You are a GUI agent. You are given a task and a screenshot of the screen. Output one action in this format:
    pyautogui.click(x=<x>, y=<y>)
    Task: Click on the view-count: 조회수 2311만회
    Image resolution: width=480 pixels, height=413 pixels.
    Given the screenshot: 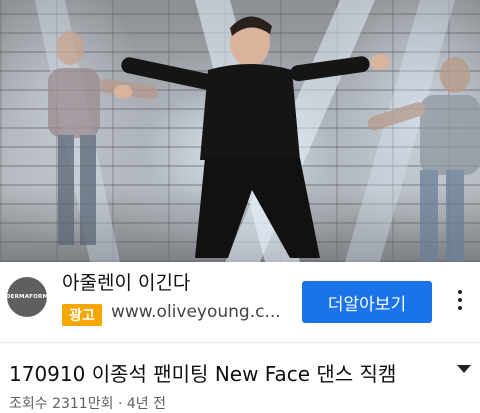 What is the action you would take?
    pyautogui.click(x=61, y=404)
    